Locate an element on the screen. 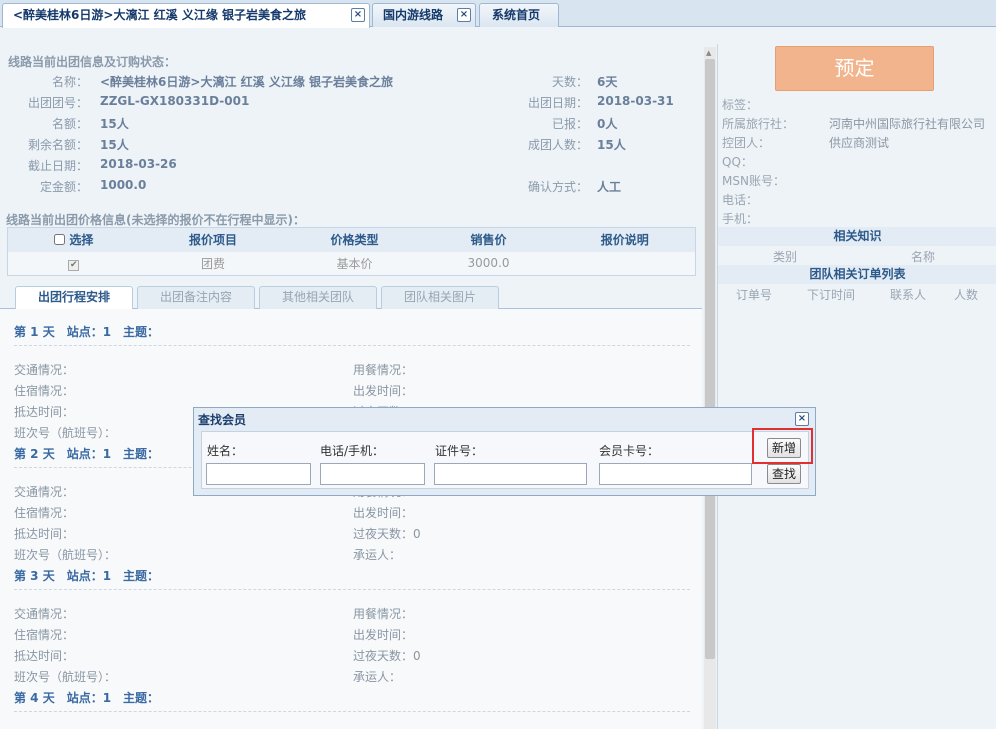 The width and height of the screenshot is (996, 729). cell-item: 团费 is located at coordinates (213, 263).